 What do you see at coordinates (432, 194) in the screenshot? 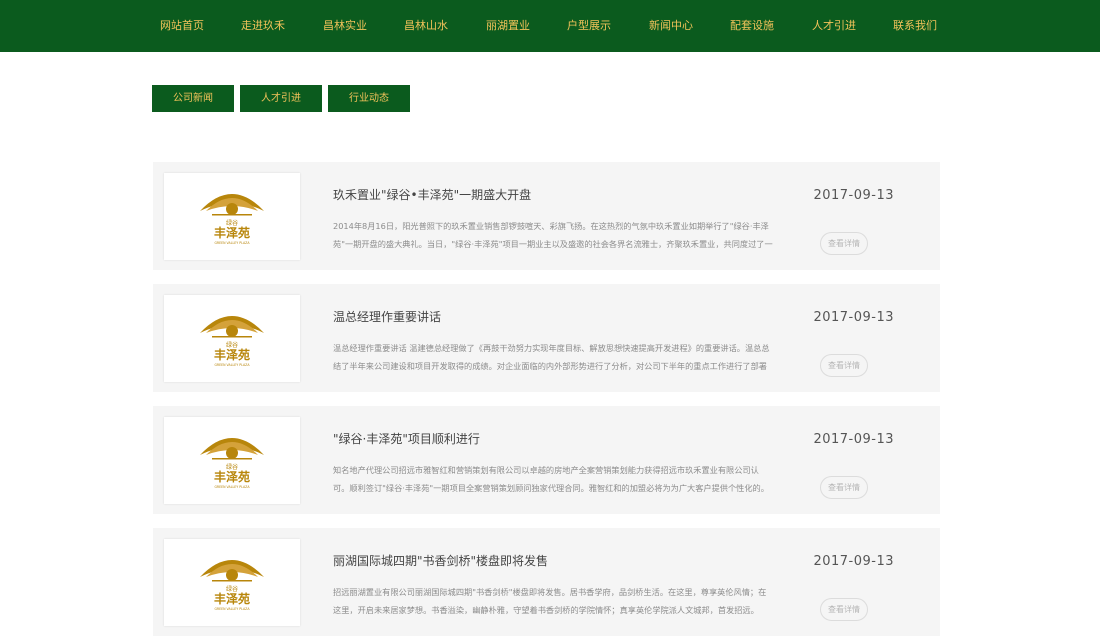
I see `news-title: 玖禾置业"绿谷•丰泽苑"一期盛大开盘` at bounding box center [432, 194].